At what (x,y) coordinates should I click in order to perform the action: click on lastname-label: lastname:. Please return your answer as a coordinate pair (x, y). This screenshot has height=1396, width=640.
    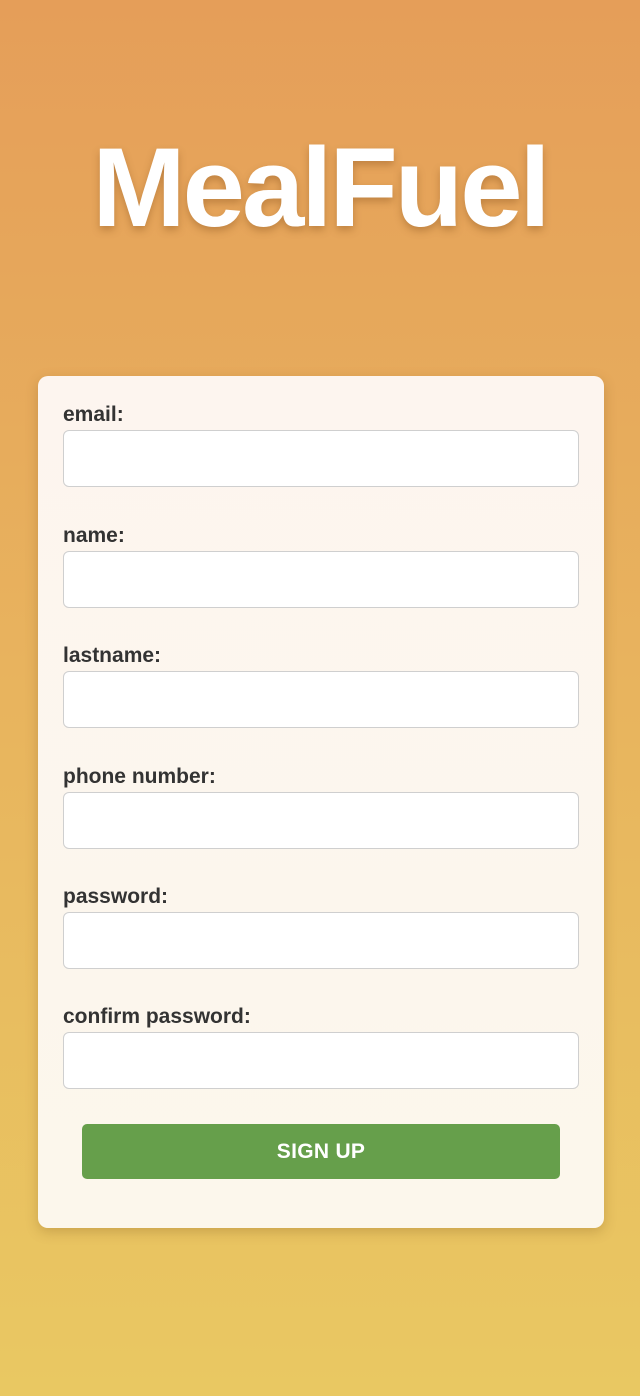
    Looking at the image, I should click on (112, 655).